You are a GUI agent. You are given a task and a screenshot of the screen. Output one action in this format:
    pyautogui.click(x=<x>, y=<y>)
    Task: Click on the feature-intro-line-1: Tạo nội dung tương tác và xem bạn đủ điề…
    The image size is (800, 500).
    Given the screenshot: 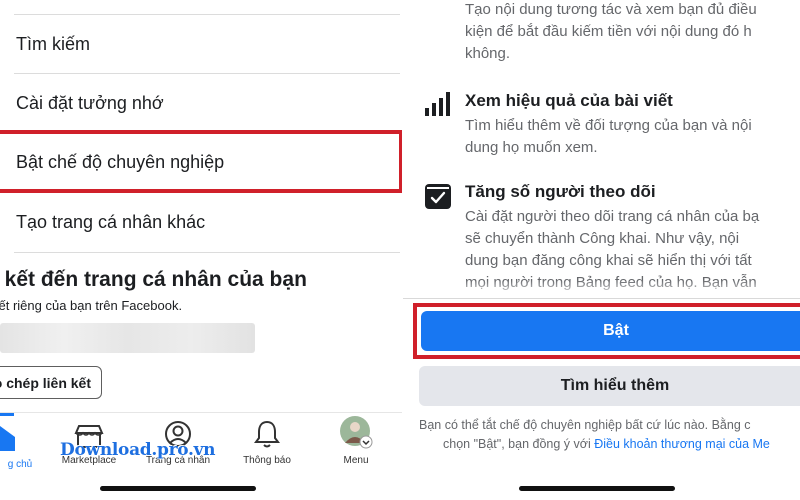 What is the action you would take?
    pyautogui.click(x=611, y=9)
    